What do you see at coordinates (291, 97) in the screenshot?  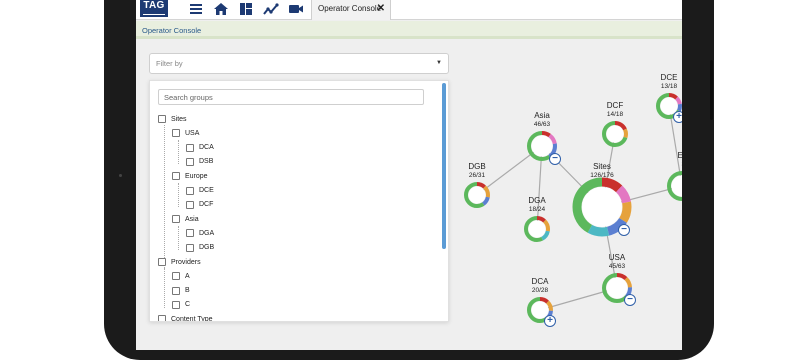 I see `search-groups-input: Search groups` at bounding box center [291, 97].